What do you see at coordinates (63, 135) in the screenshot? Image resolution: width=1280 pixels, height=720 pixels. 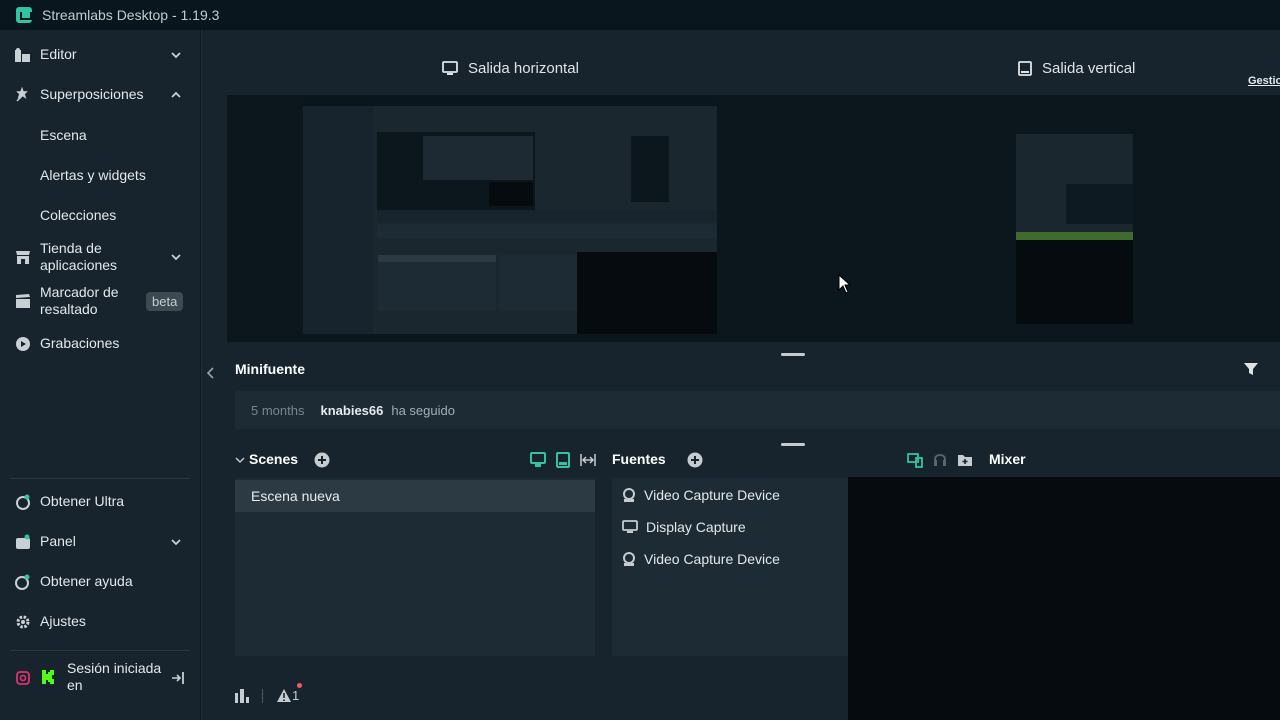 I see `nav-sub-scene: Escena` at bounding box center [63, 135].